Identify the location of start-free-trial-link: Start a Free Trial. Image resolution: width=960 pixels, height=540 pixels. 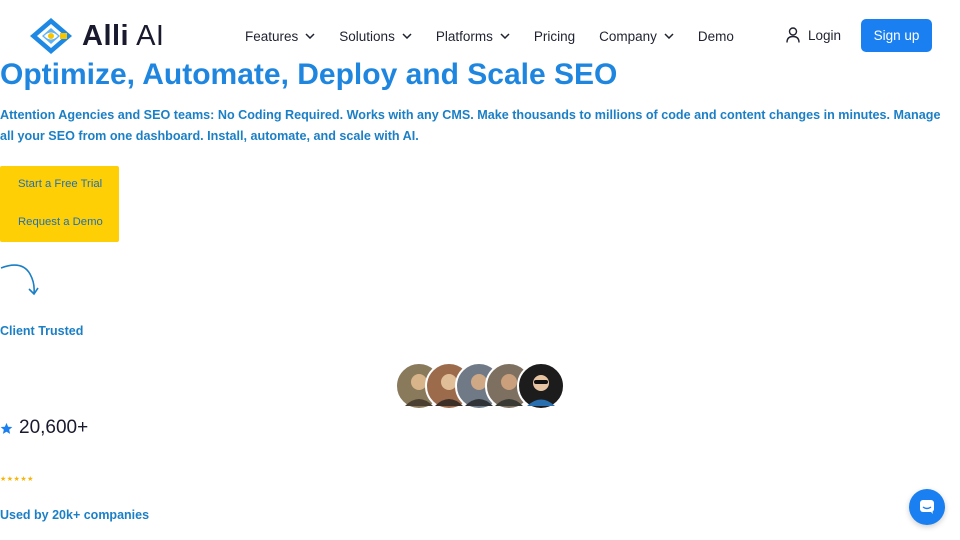
(60, 184).